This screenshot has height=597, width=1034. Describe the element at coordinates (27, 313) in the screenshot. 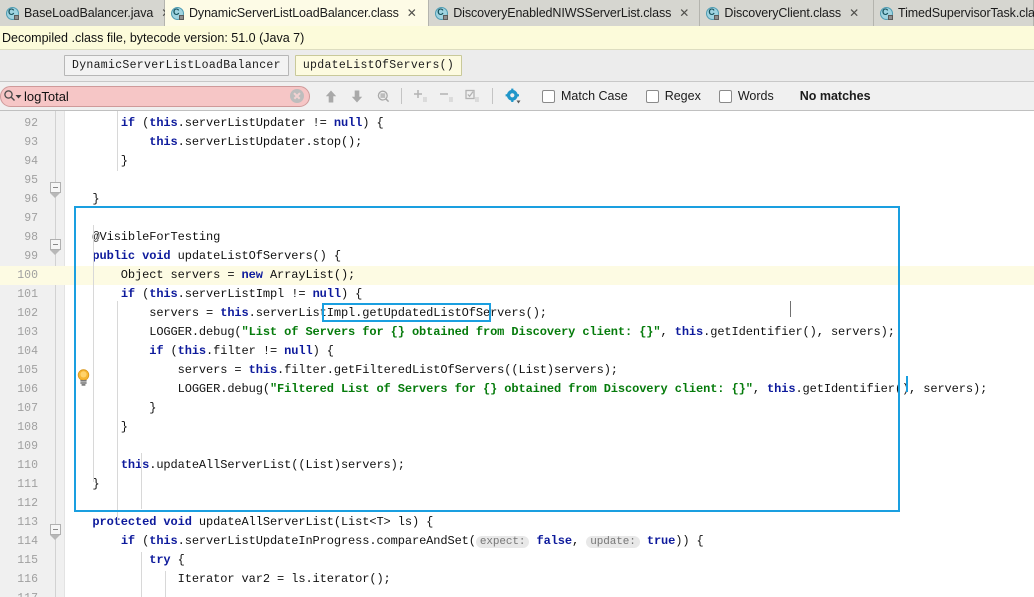

I see `line-number: 102` at that location.